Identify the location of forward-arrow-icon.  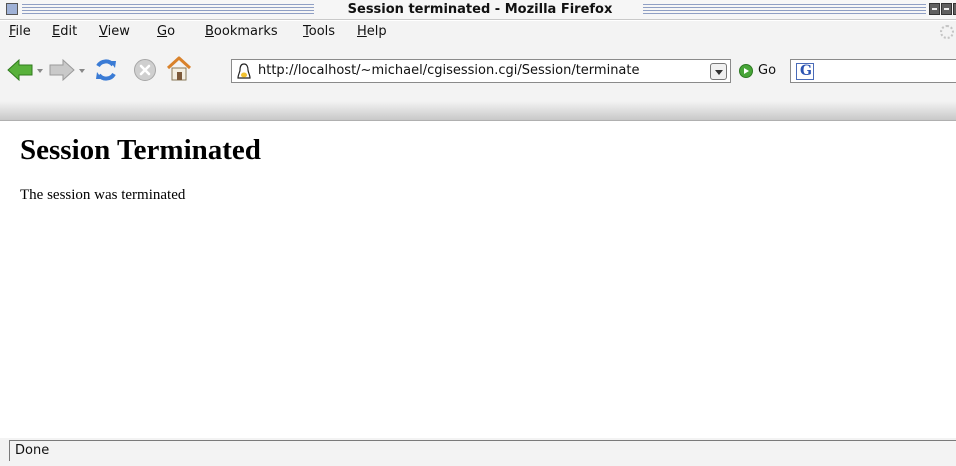
(62, 70).